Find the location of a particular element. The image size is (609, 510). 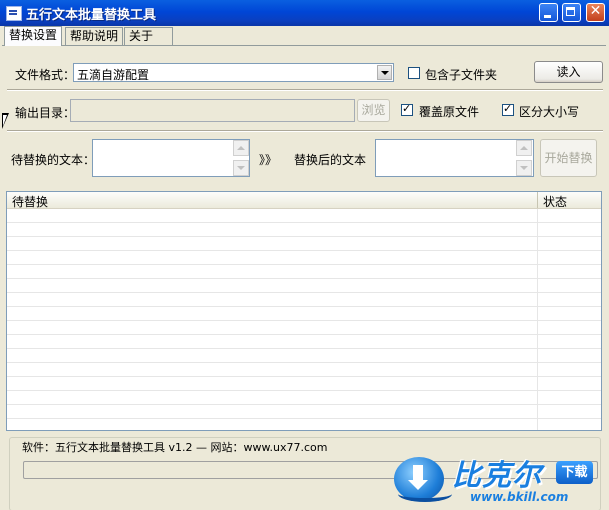

maximize-button is located at coordinates (571, 12).